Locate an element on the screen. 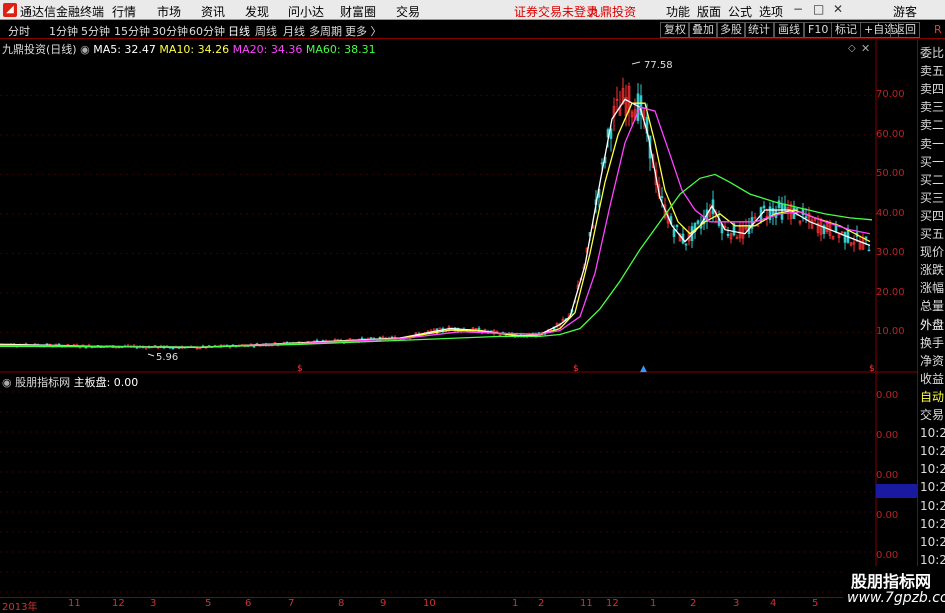 The width and height of the screenshot is (945, 613). maximize-icon: □ is located at coordinates (818, 9).